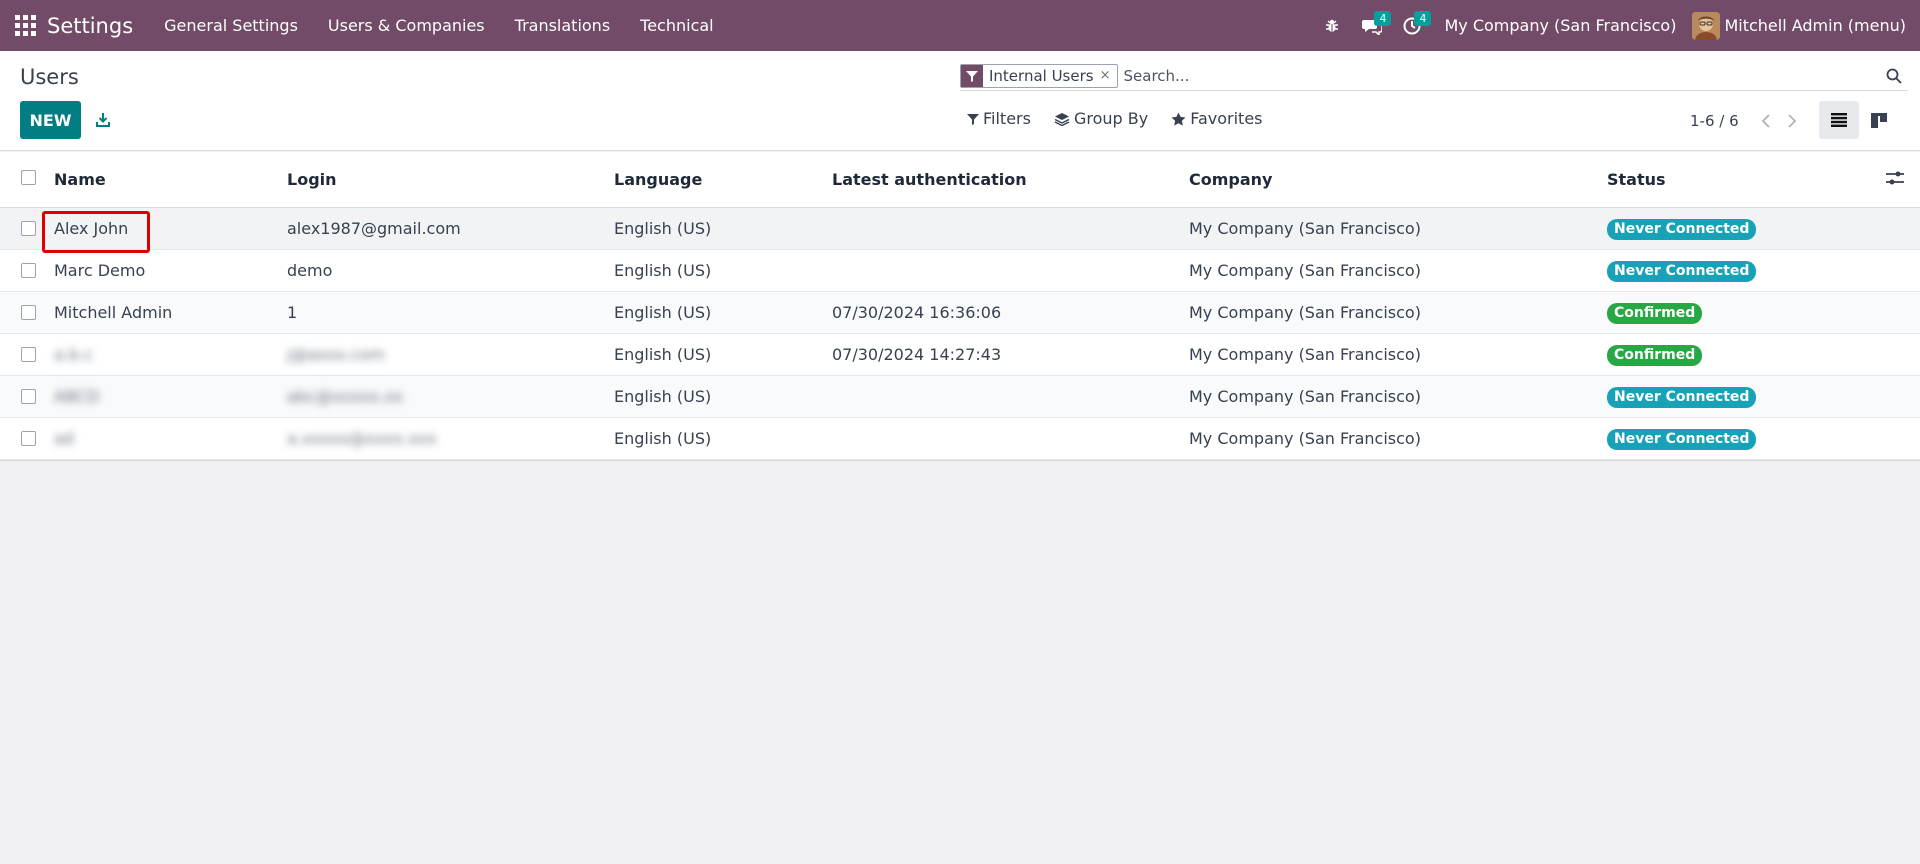  I want to click on column-header-latest-authentication: Latest authentication, so click(929, 179).